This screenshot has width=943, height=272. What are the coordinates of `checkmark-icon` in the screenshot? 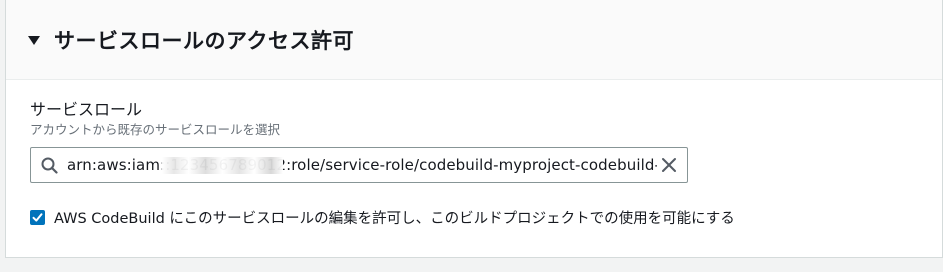 It's located at (37, 217).